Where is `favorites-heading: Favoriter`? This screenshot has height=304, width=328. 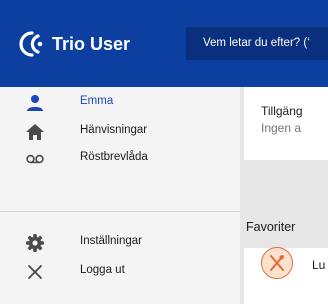 favorites-heading: Favoriter is located at coordinates (271, 227).